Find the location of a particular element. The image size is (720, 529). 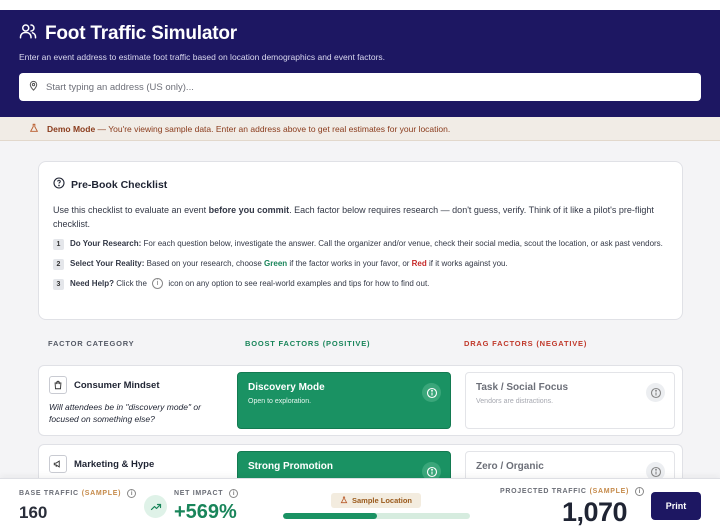

drag-header-c: ) is located at coordinates (585, 343).